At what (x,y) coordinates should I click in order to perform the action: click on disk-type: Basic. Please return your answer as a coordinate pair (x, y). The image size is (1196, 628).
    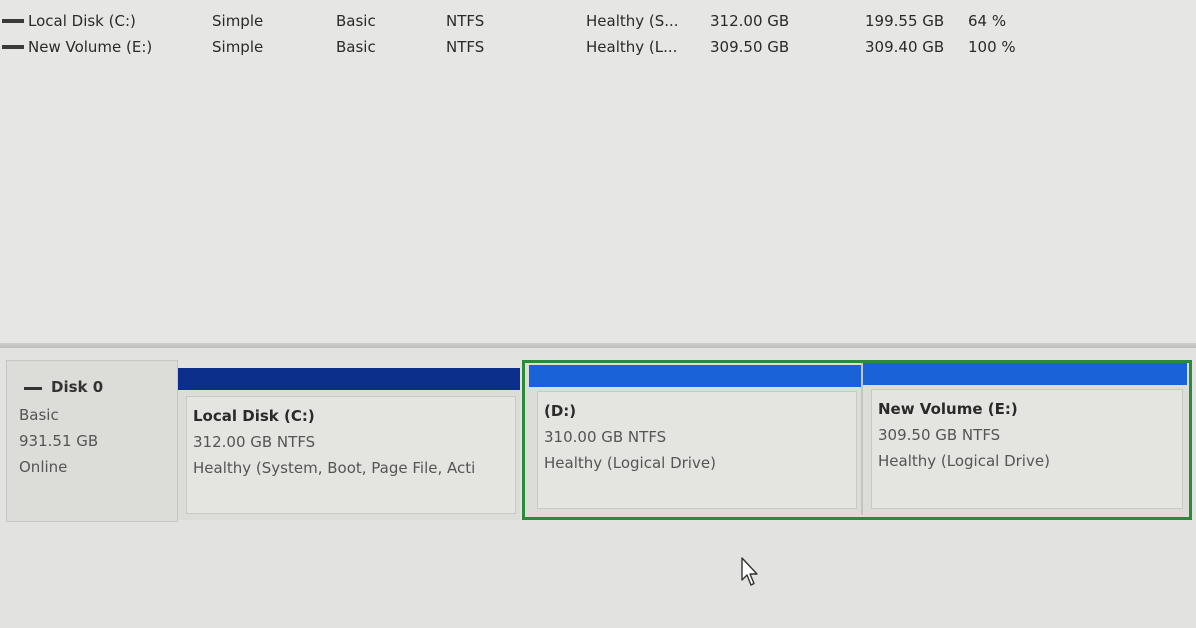
    Looking at the image, I should click on (39, 415).